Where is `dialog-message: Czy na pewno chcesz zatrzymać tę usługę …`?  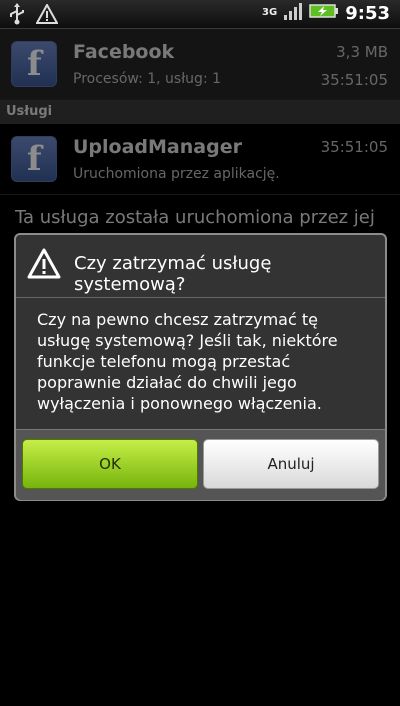 dialog-message: Czy na pewno chcesz zatrzymać tę usługę … is located at coordinates (187, 361).